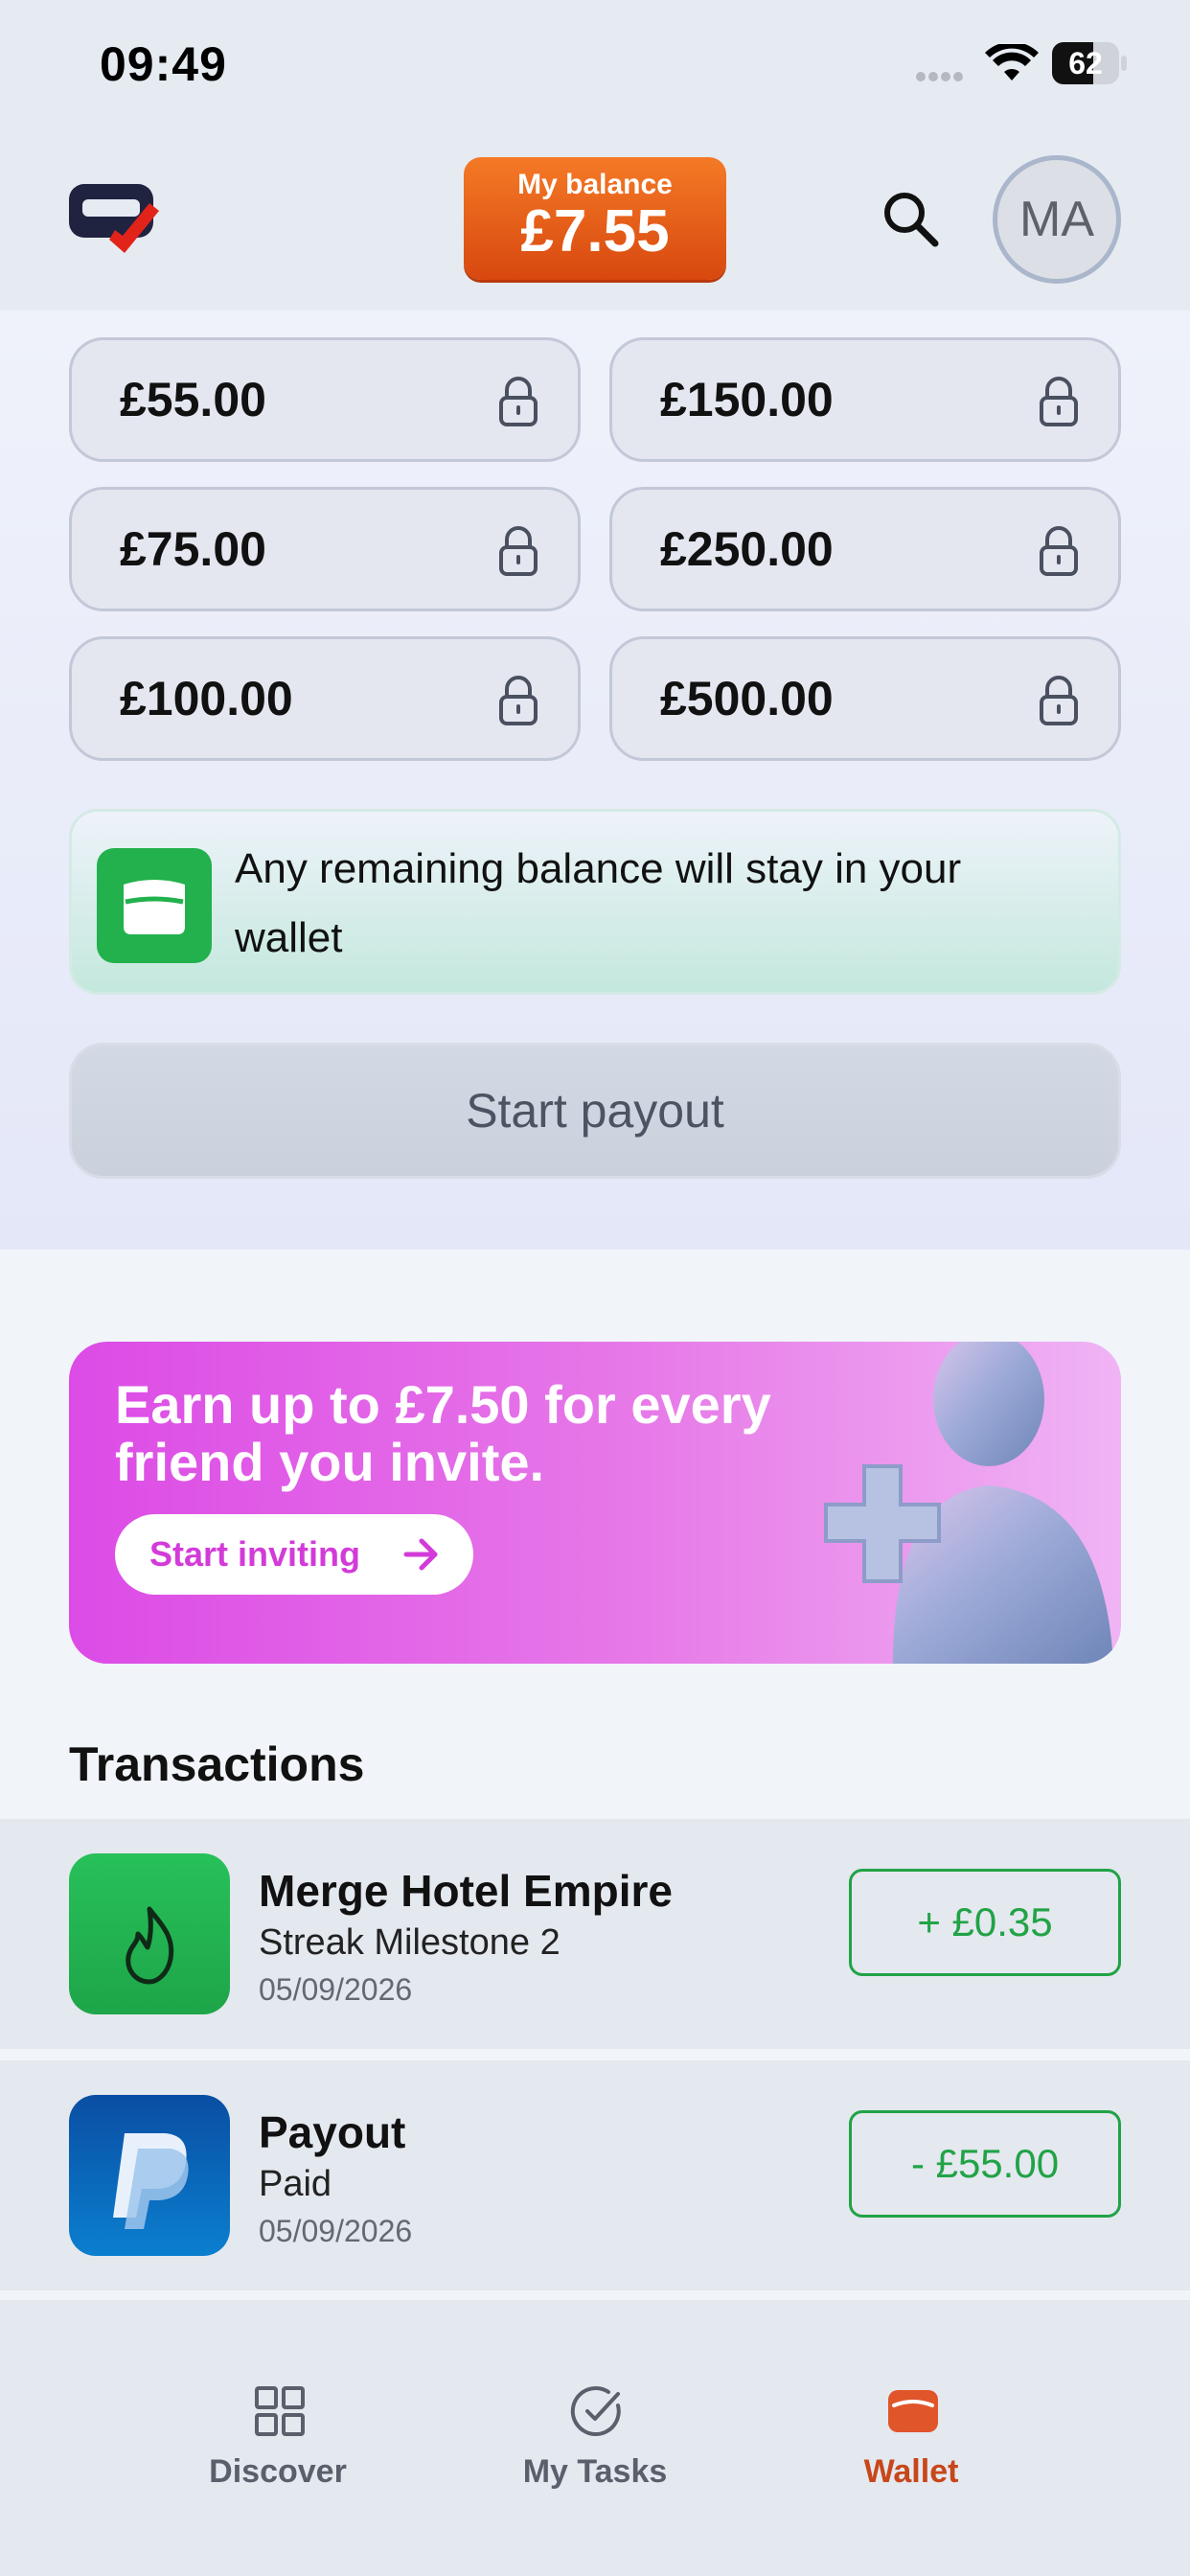 The height and width of the screenshot is (2576, 1190). I want to click on balance-amount: £7.55, so click(595, 231).